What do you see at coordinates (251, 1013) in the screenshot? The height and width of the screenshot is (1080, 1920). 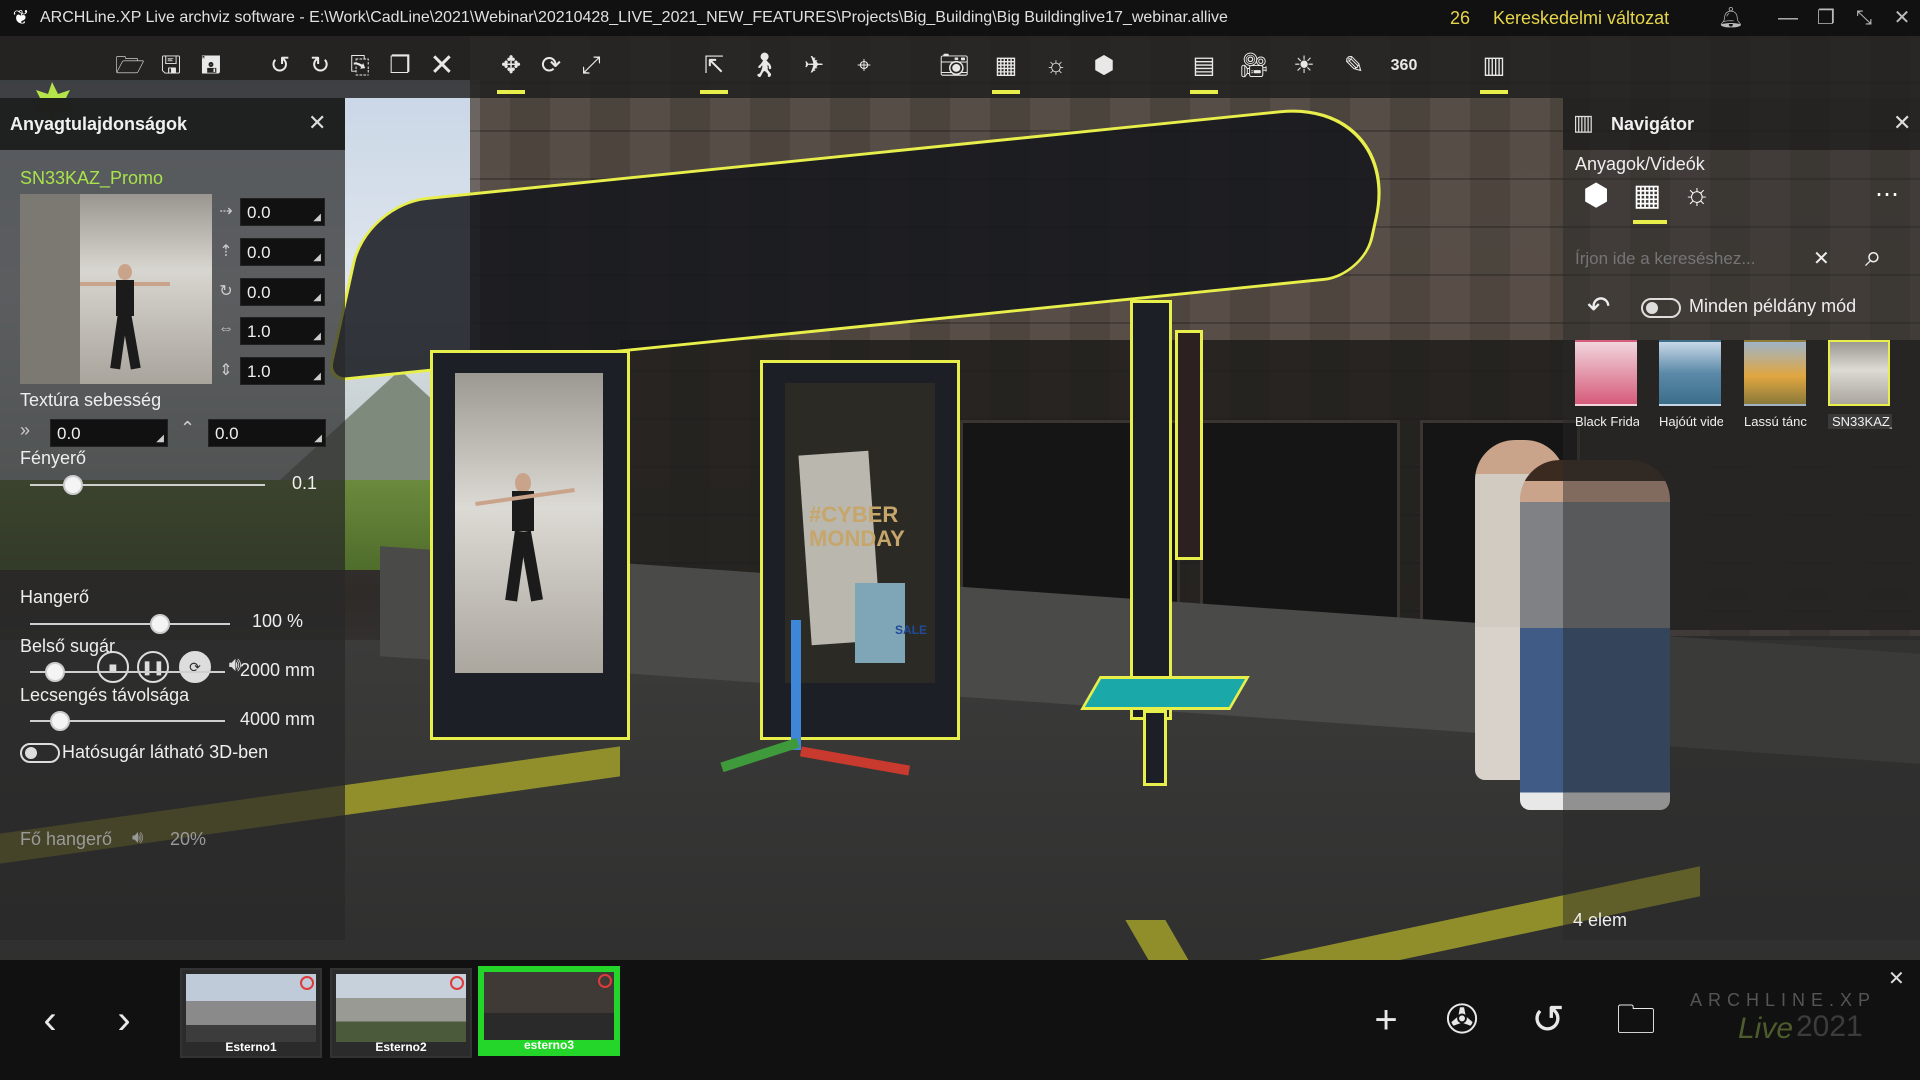 I see `scene-thumb-esterno1: Esterno1` at bounding box center [251, 1013].